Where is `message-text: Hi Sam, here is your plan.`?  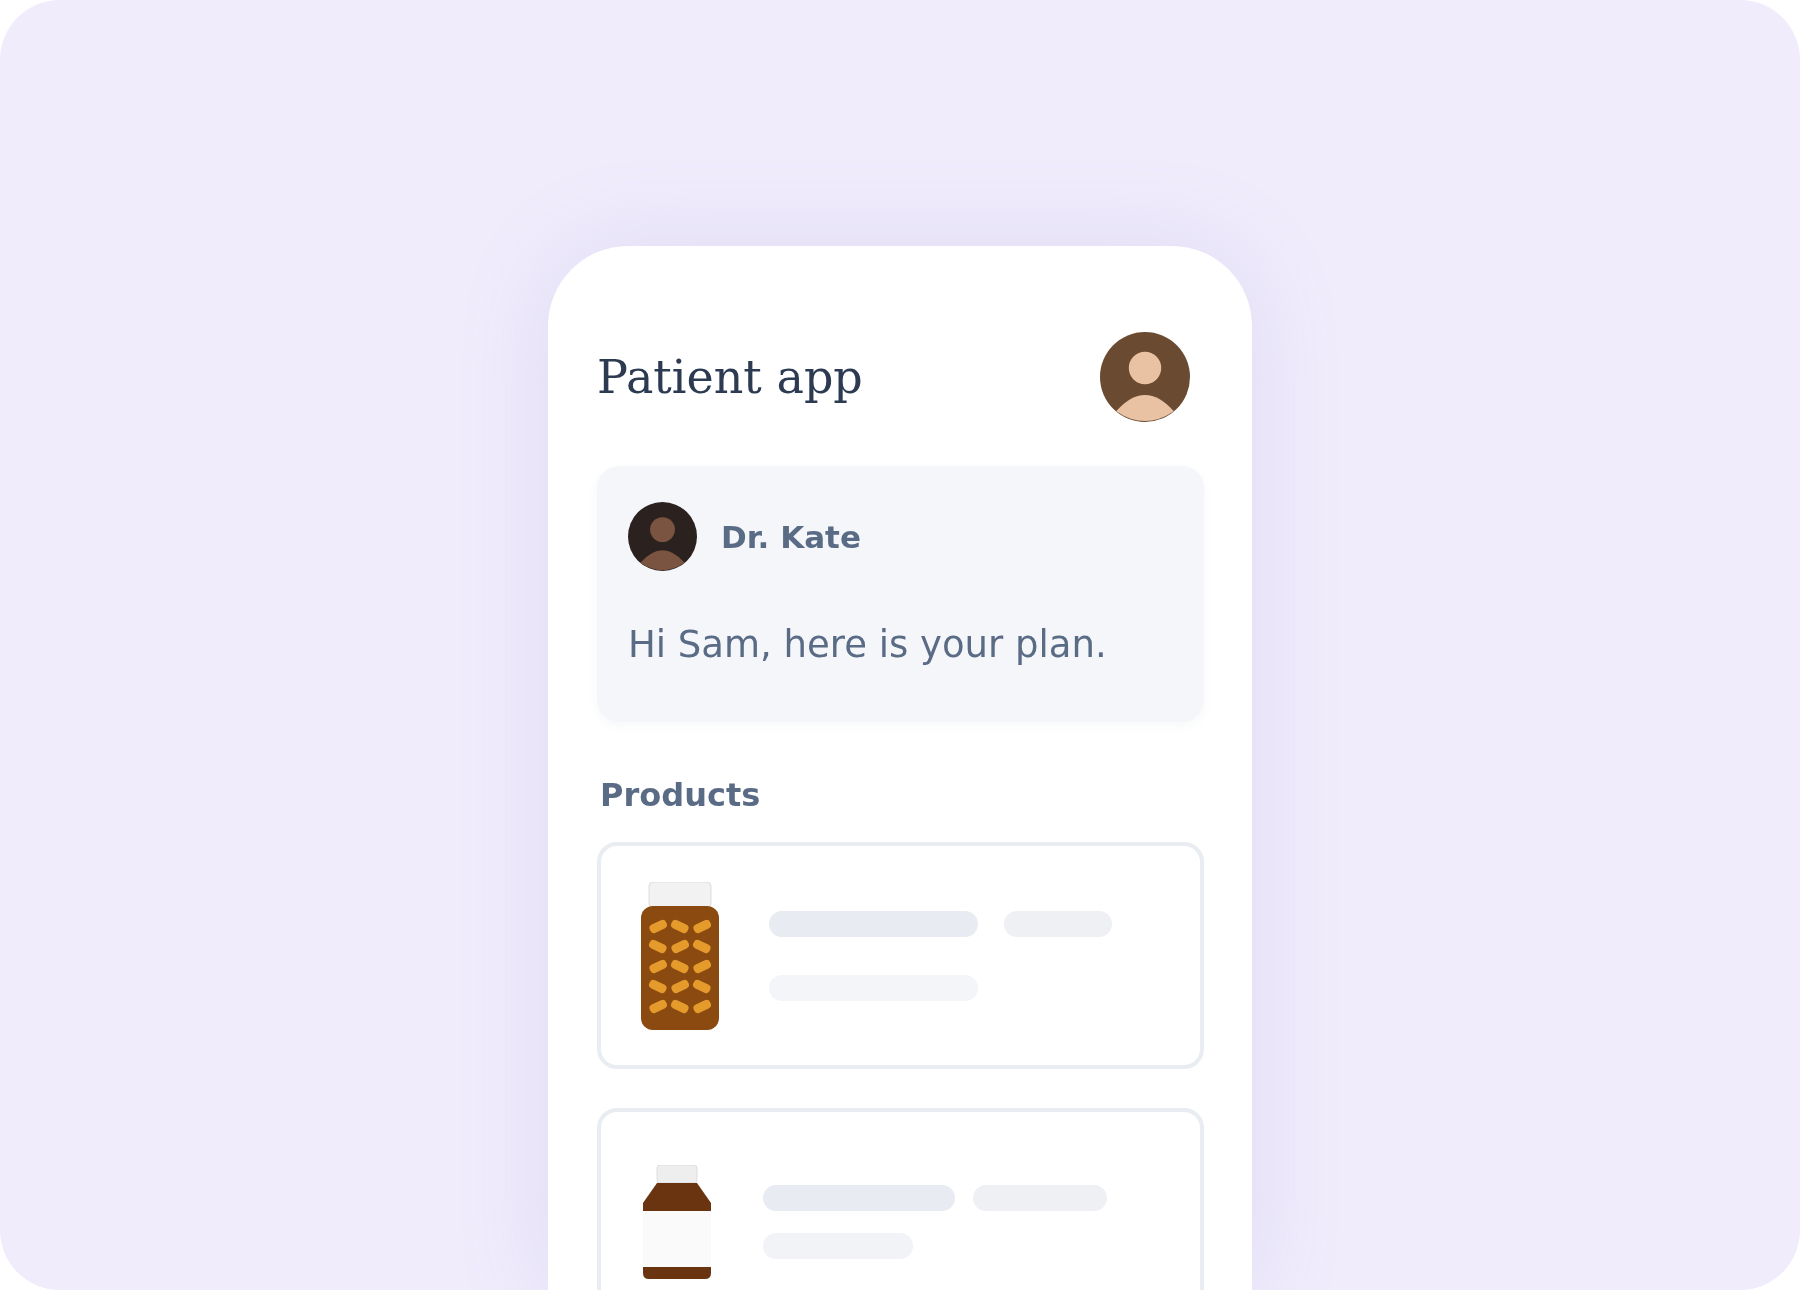
message-text: Hi Sam, here is your plan. is located at coordinates (868, 644).